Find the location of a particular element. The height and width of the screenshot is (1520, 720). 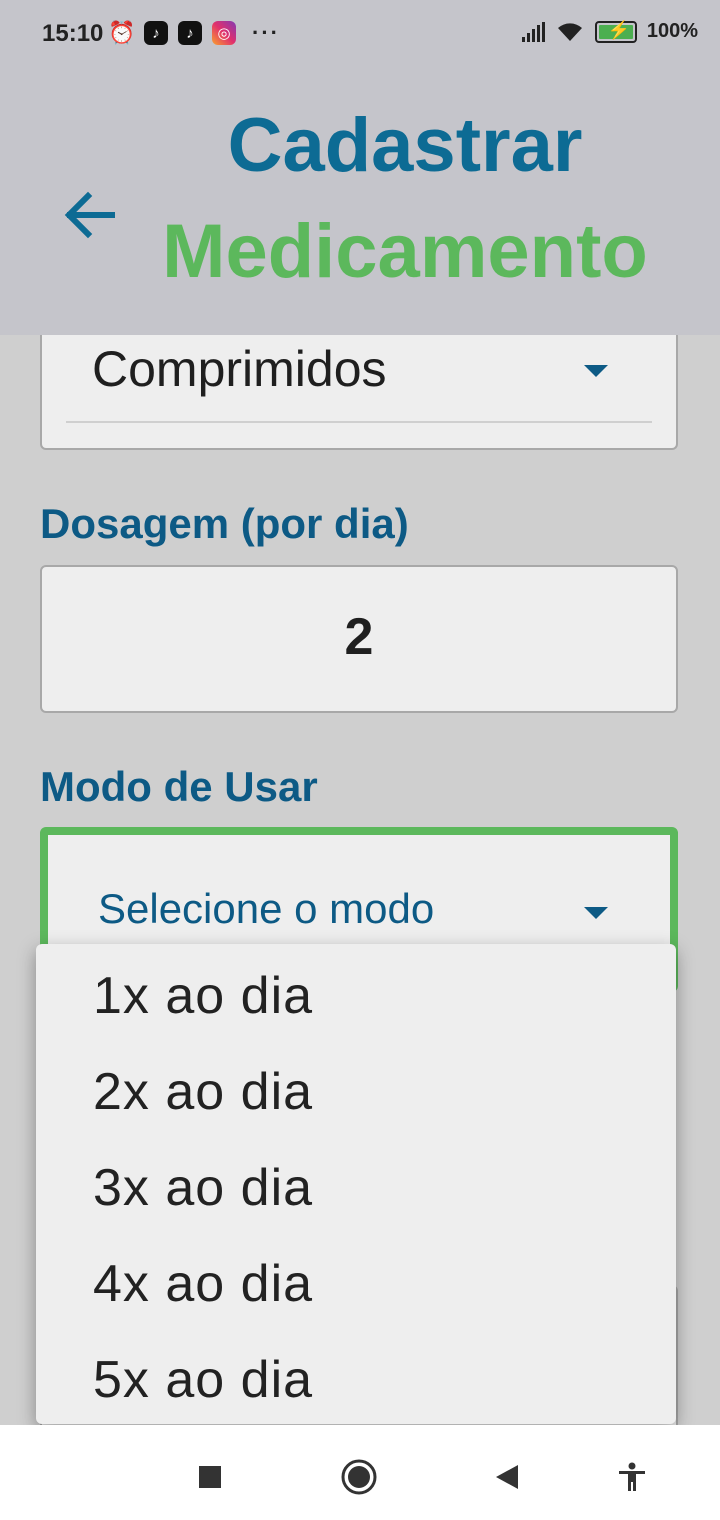

tipo-select-value: Comprimidos is located at coordinates (239, 369).